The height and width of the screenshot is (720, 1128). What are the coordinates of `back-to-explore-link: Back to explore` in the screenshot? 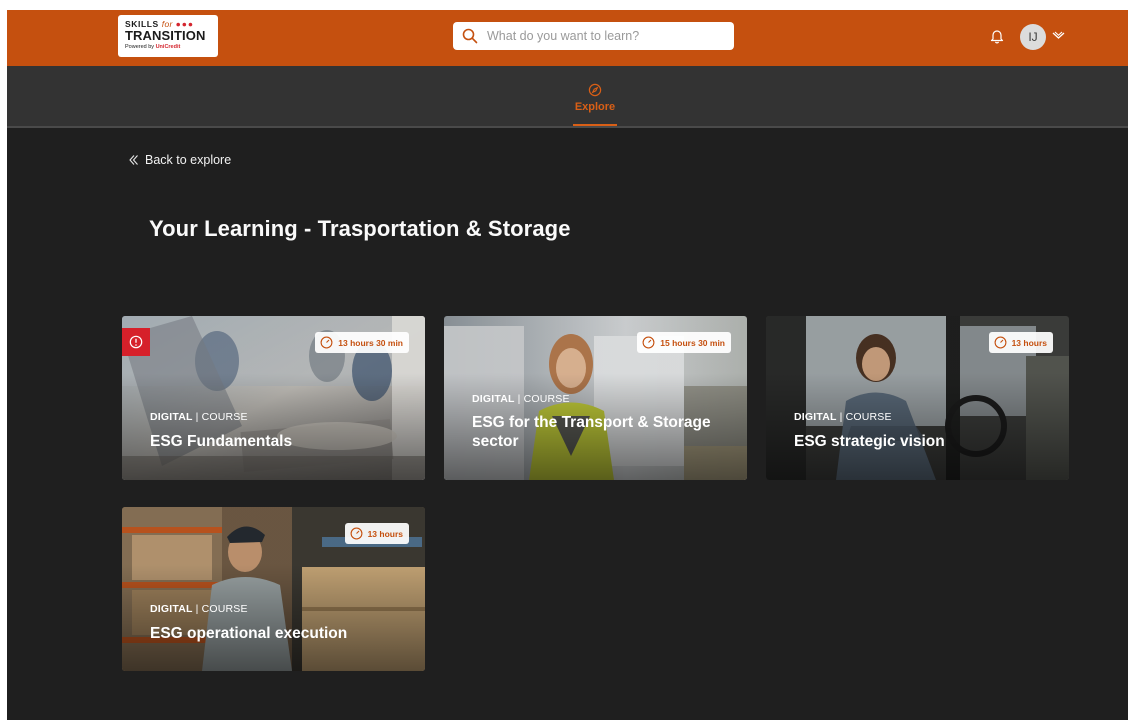 It's located at (179, 160).